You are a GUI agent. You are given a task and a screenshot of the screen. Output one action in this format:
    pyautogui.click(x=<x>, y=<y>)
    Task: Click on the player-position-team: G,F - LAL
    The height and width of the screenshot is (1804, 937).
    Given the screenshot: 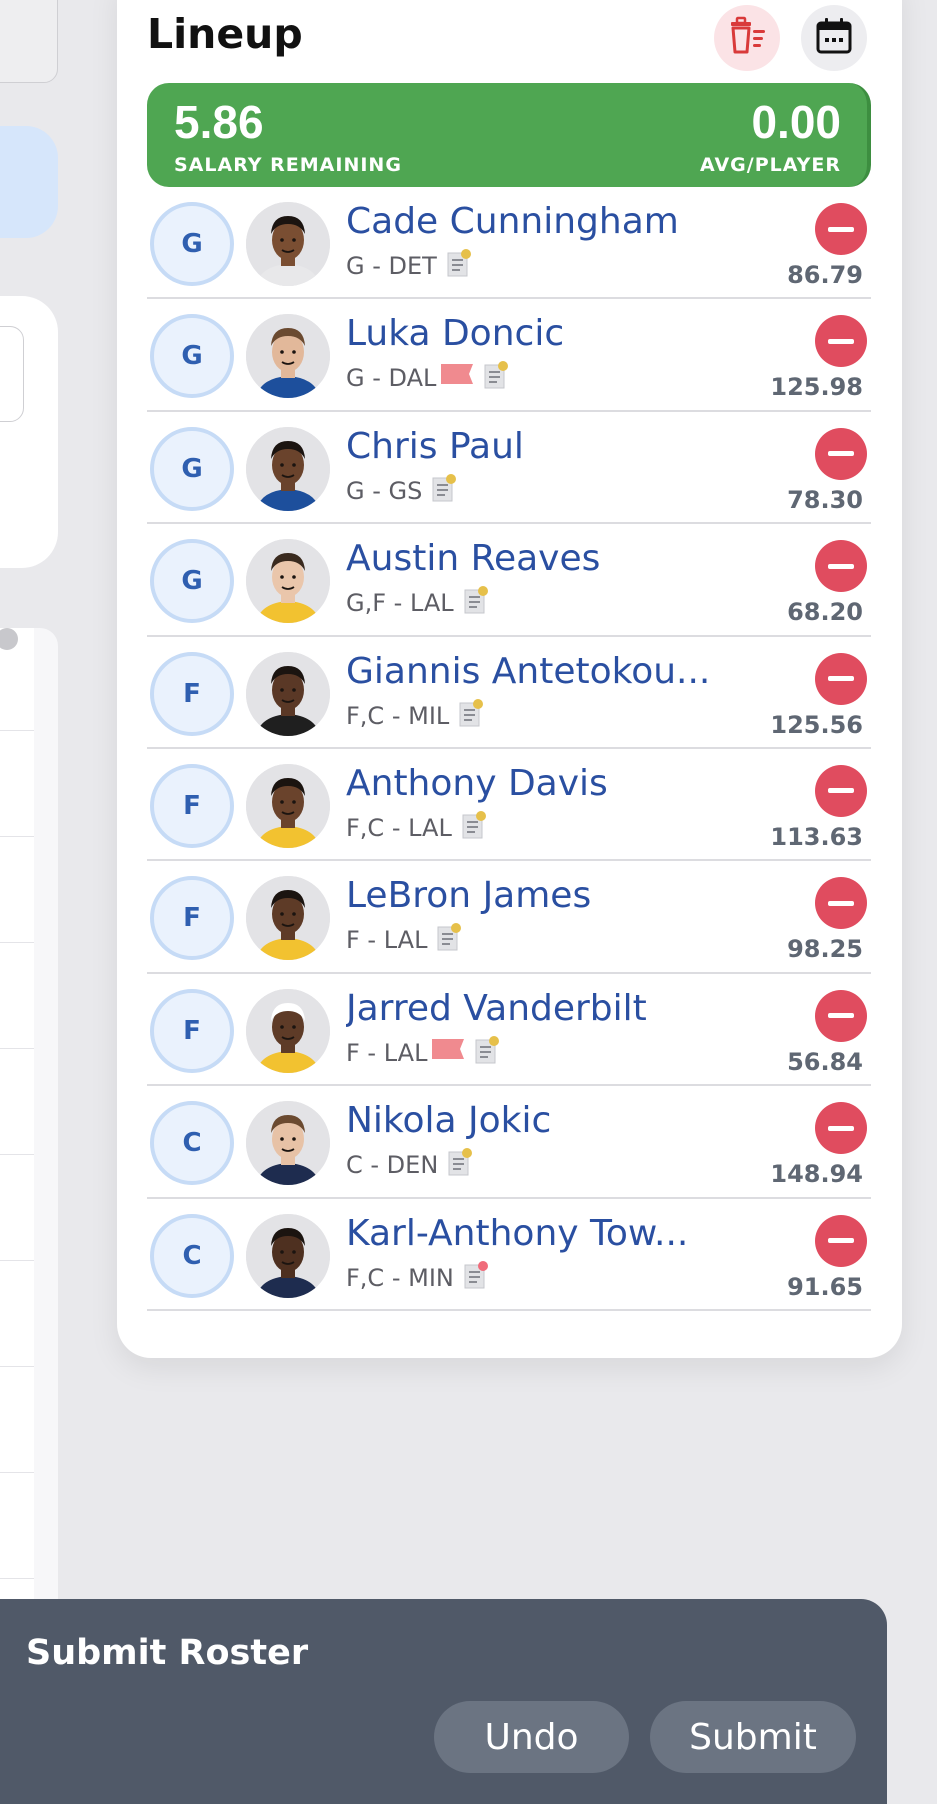 What is the action you would take?
    pyautogui.click(x=400, y=603)
    